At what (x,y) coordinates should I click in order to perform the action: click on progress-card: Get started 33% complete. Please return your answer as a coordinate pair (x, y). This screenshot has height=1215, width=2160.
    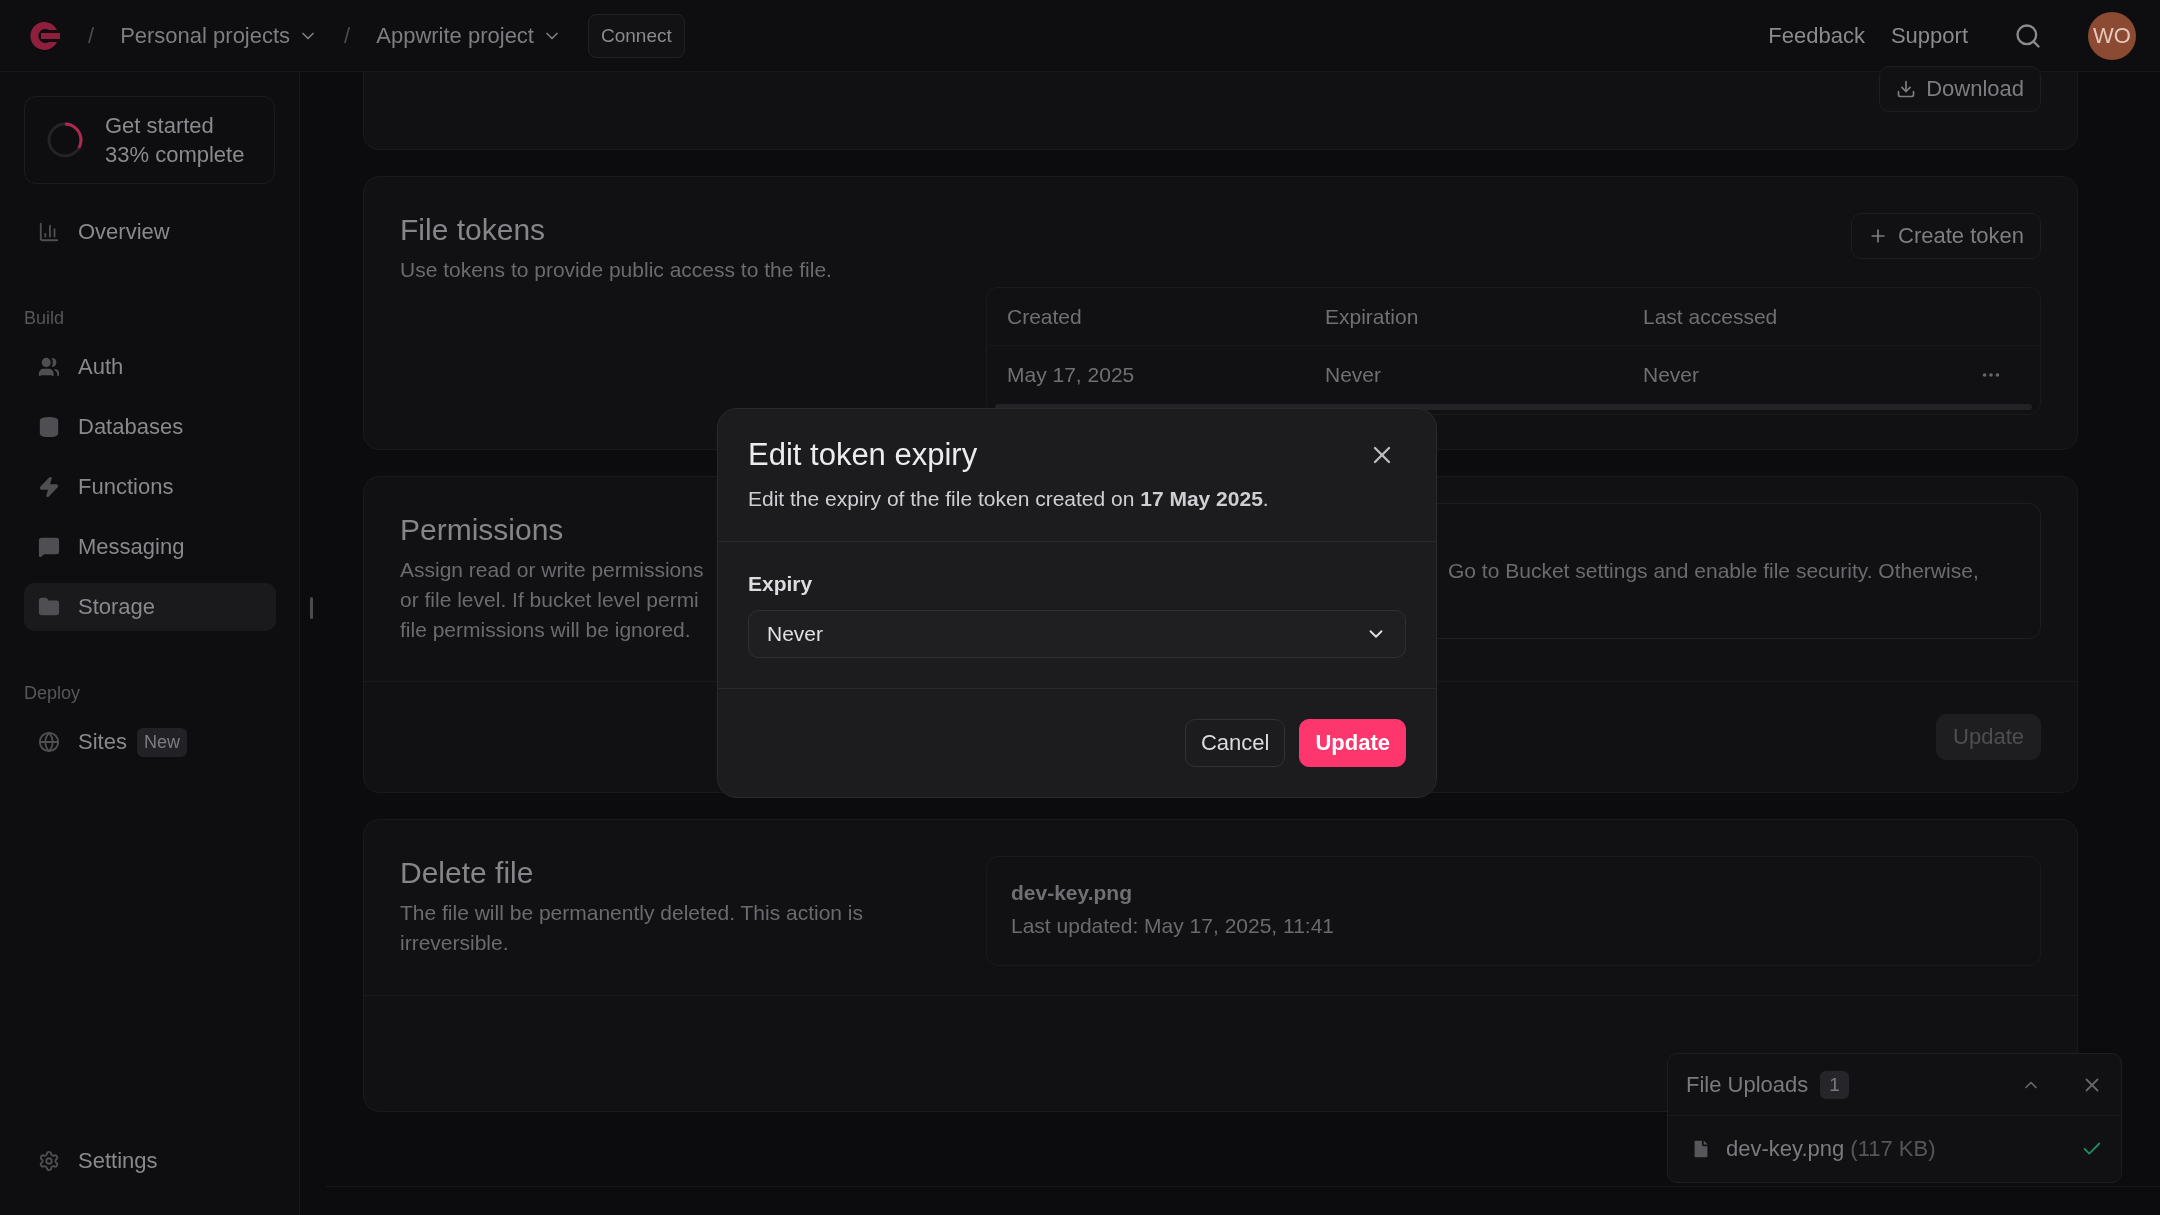
    Looking at the image, I should click on (149, 140).